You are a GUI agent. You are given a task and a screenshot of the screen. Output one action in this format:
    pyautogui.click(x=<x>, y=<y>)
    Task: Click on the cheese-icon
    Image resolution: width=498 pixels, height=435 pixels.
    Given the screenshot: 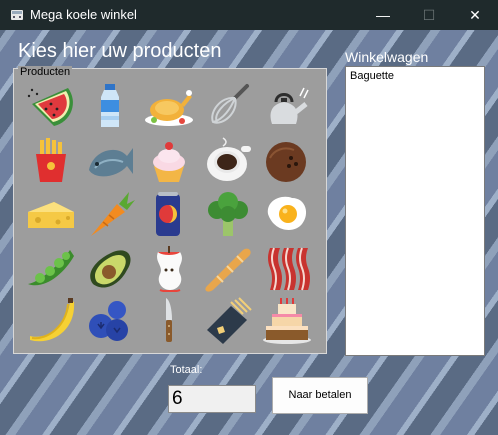 What is the action you would take?
    pyautogui.click(x=51, y=215)
    